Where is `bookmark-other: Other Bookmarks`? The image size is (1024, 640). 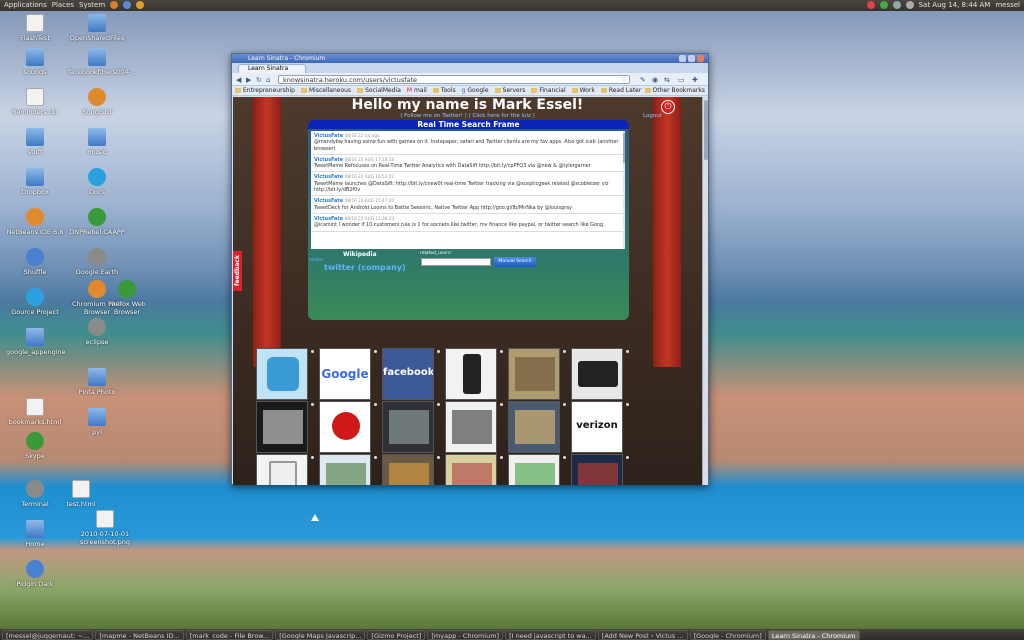
bookmark-other: Other Bookmarks is located at coordinates (675, 91).